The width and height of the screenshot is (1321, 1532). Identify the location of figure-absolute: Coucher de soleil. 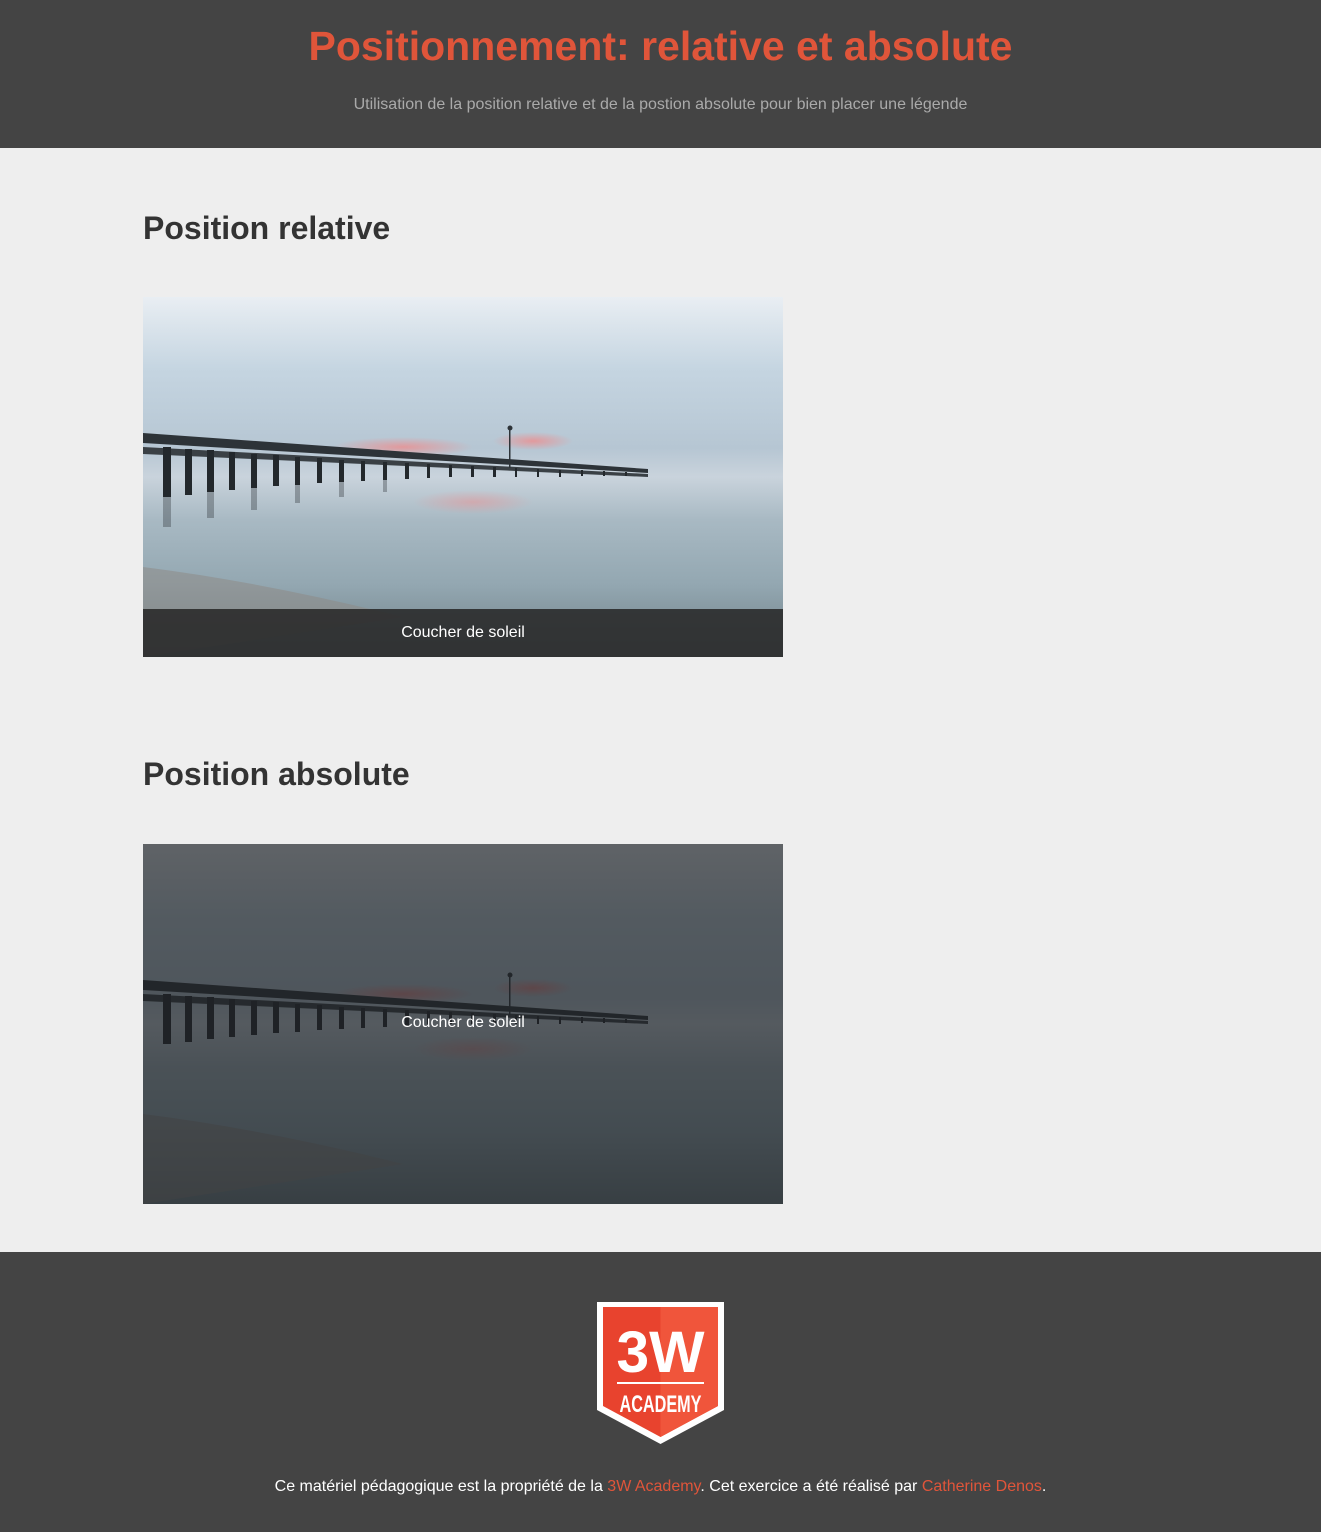
(463, 1024).